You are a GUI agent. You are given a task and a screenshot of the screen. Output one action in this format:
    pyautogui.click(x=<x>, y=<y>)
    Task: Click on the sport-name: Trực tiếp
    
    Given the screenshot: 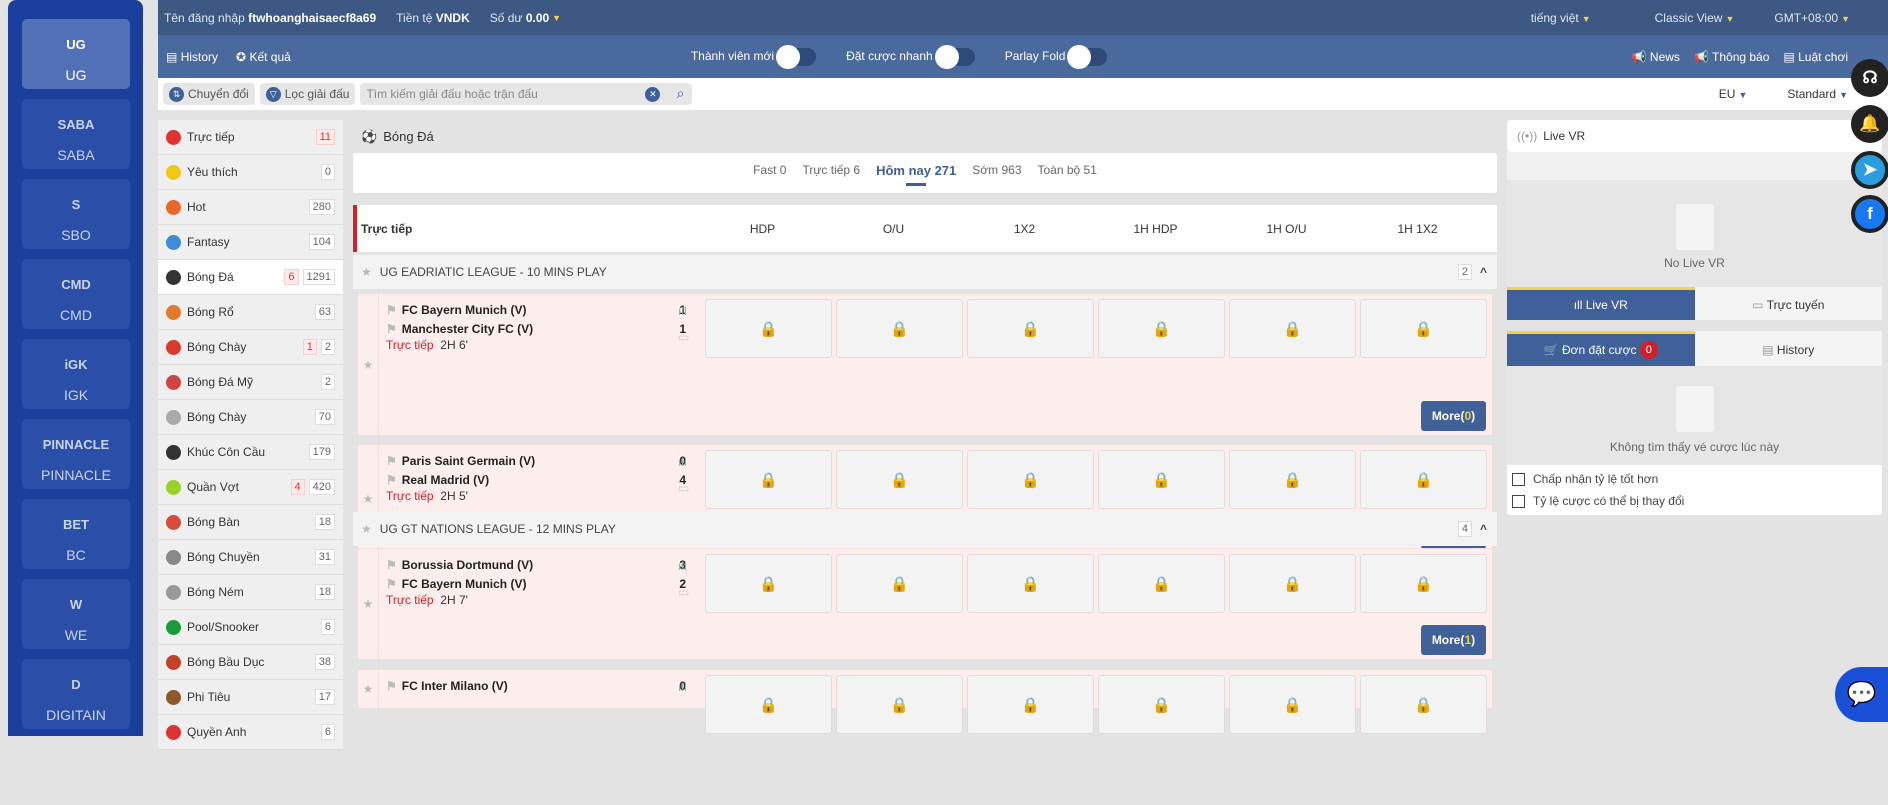 What is the action you would take?
    pyautogui.click(x=211, y=137)
    